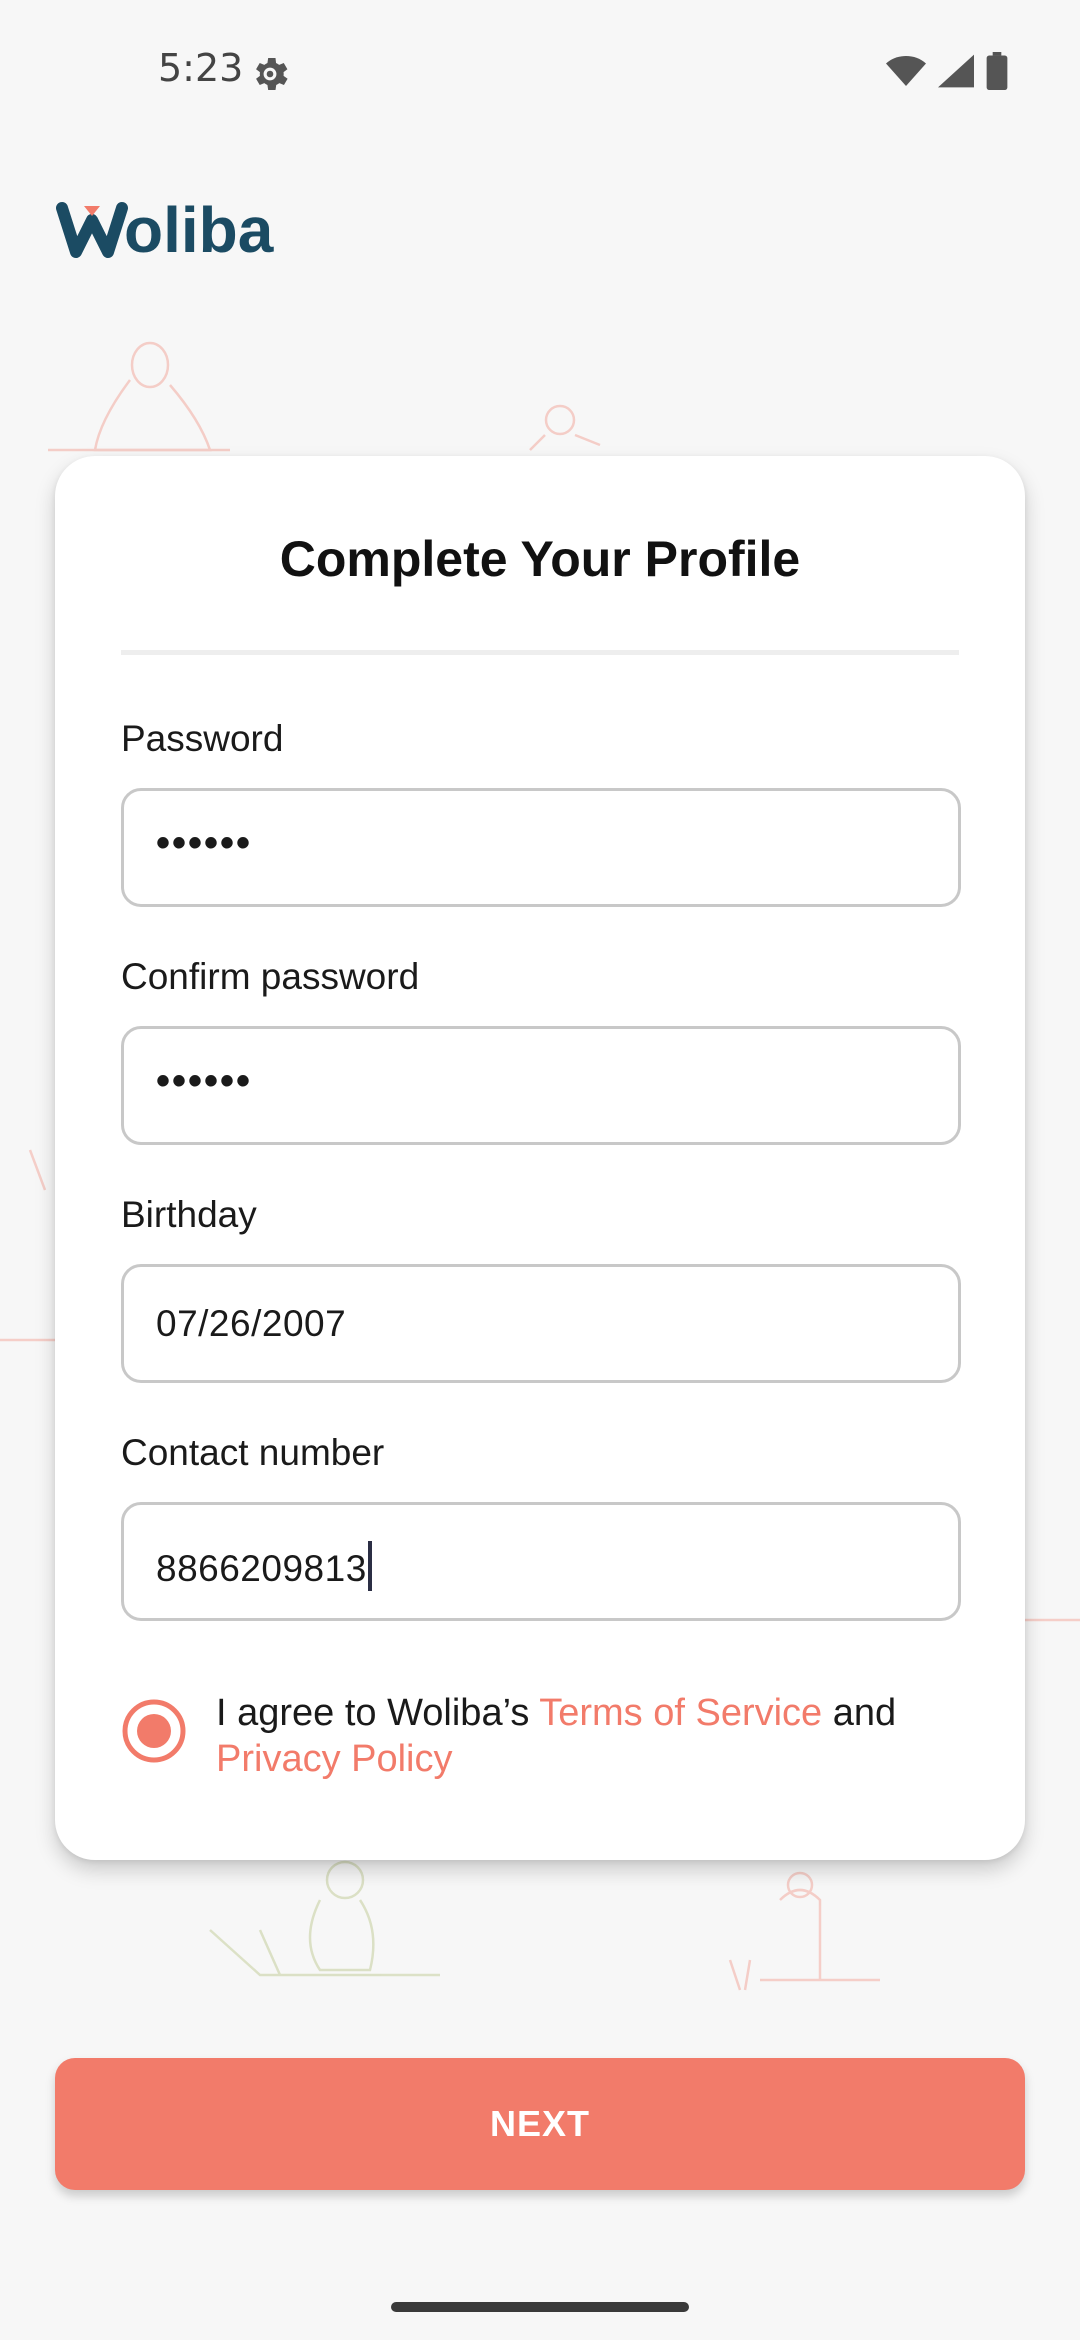  I want to click on privacy-policy-link: Privacy Policy, so click(334, 1759).